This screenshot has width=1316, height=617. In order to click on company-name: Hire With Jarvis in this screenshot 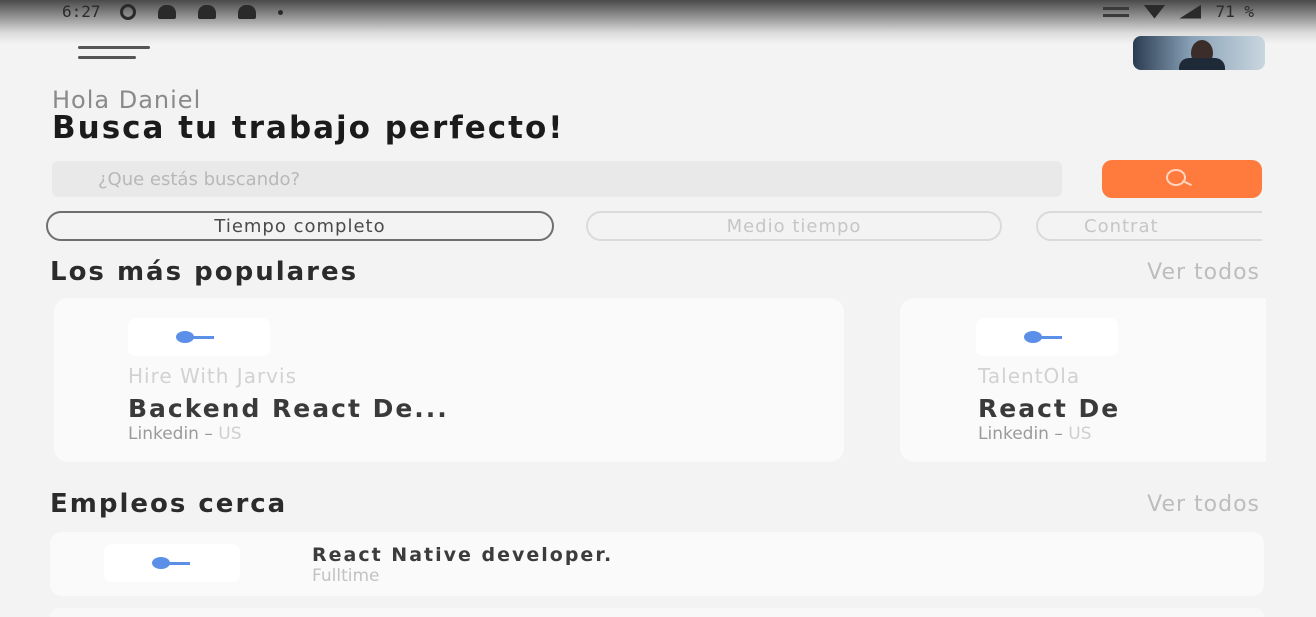, I will do `click(212, 376)`.